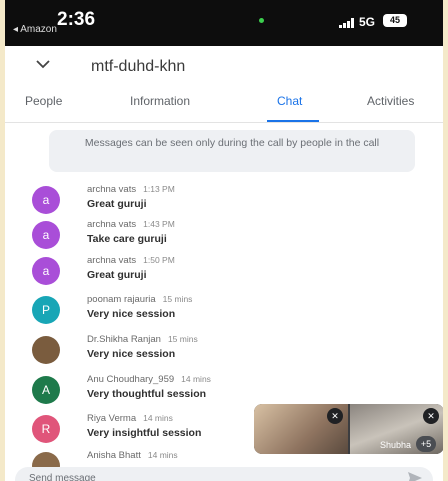 The height and width of the screenshot is (481, 448). I want to click on more-participants-badge: +5, so click(426, 444).